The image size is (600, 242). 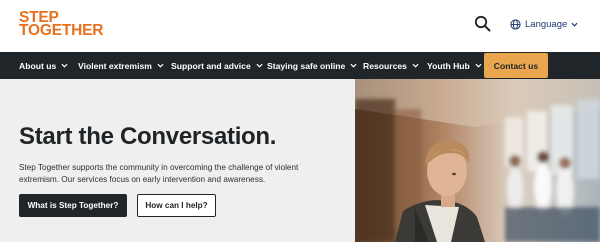 I want to click on step-together-logo: STEP TOGETHER, so click(x=61, y=24).